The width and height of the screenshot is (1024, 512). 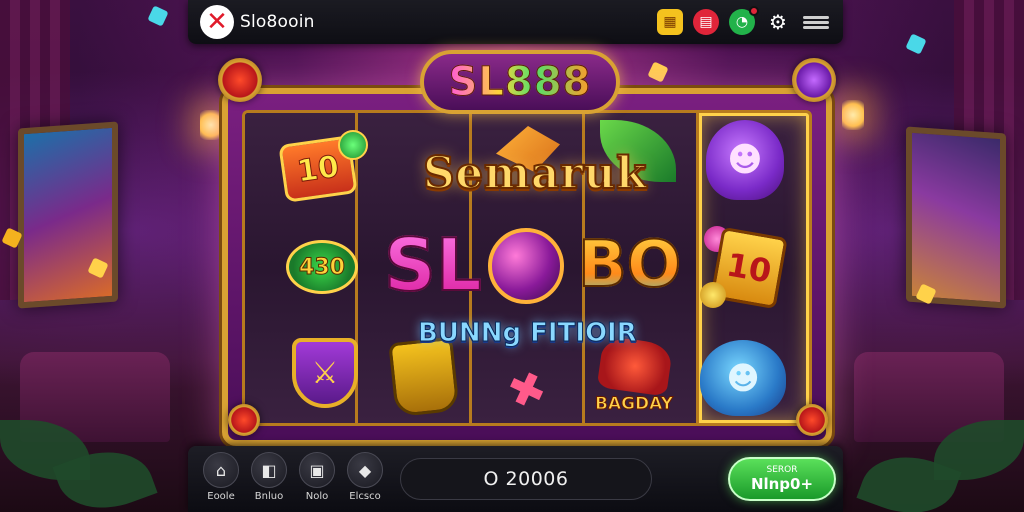 What do you see at coordinates (317, 470) in the screenshot?
I see `gift-icon: ▣` at bounding box center [317, 470].